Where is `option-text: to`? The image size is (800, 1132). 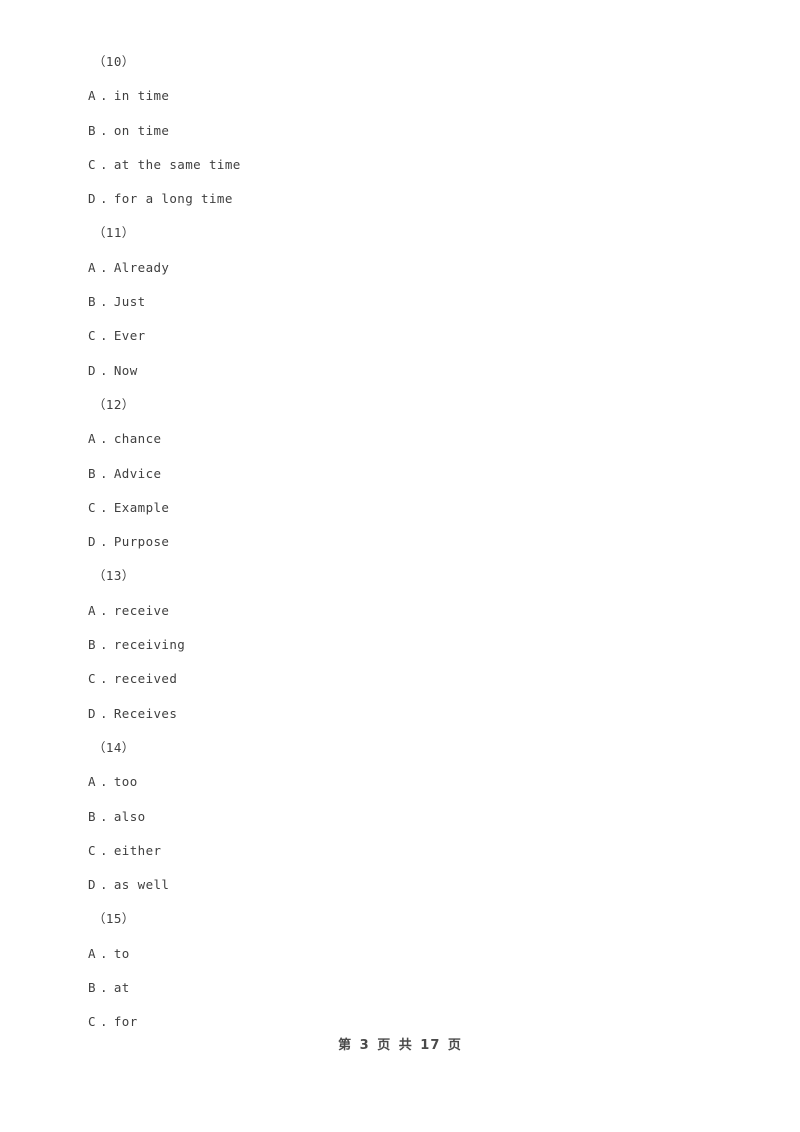 option-text: to is located at coordinates (121, 953).